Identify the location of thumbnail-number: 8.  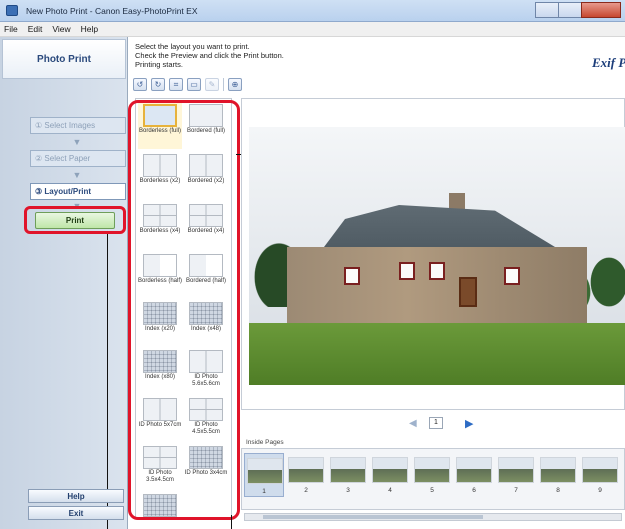
(558, 490).